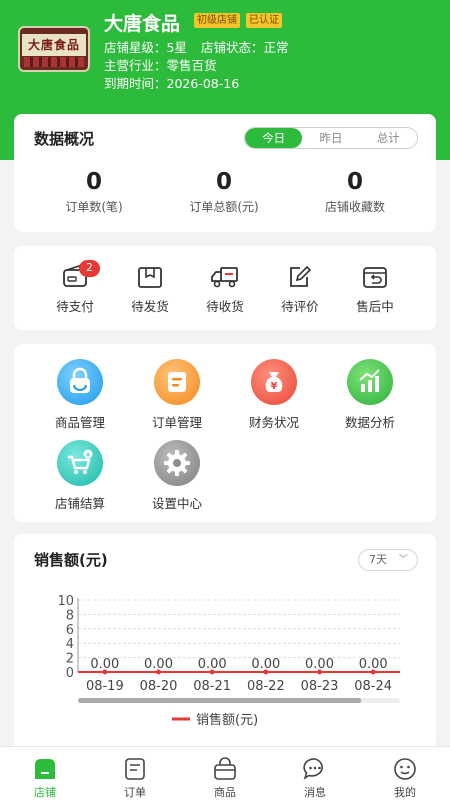 Image resolution: width=450 pixels, height=800 pixels. What do you see at coordinates (266, 686) in the screenshot?
I see `x-tick-label: 08-22` at bounding box center [266, 686].